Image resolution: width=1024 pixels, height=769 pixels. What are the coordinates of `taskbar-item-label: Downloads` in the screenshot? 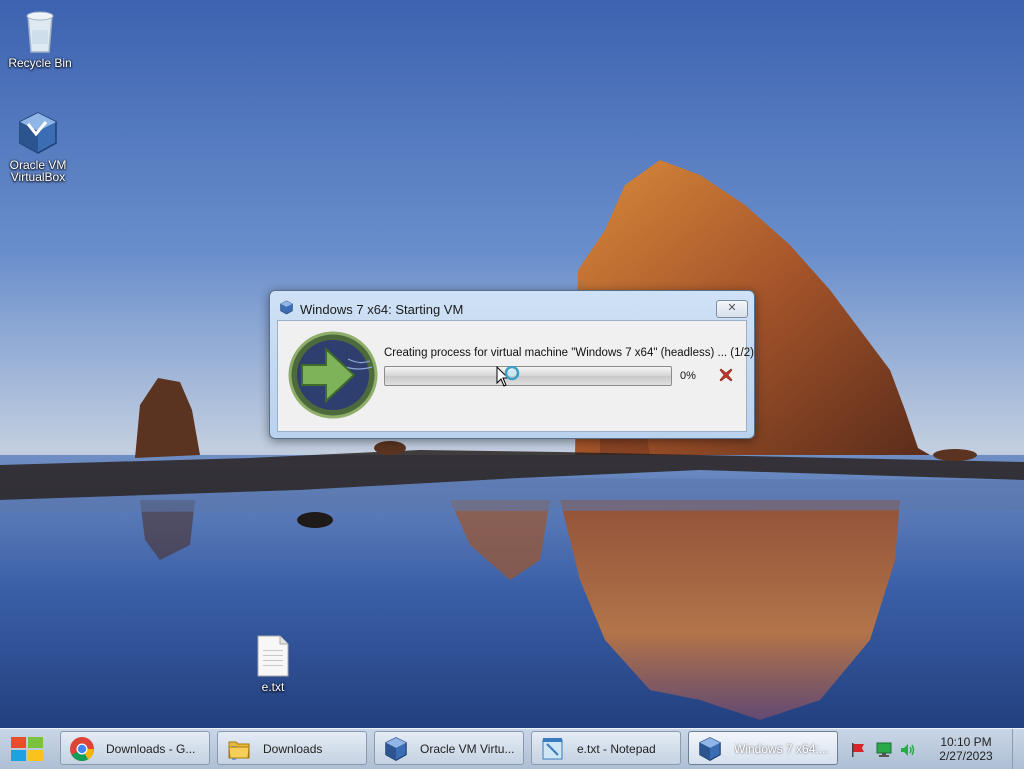 It's located at (293, 749).